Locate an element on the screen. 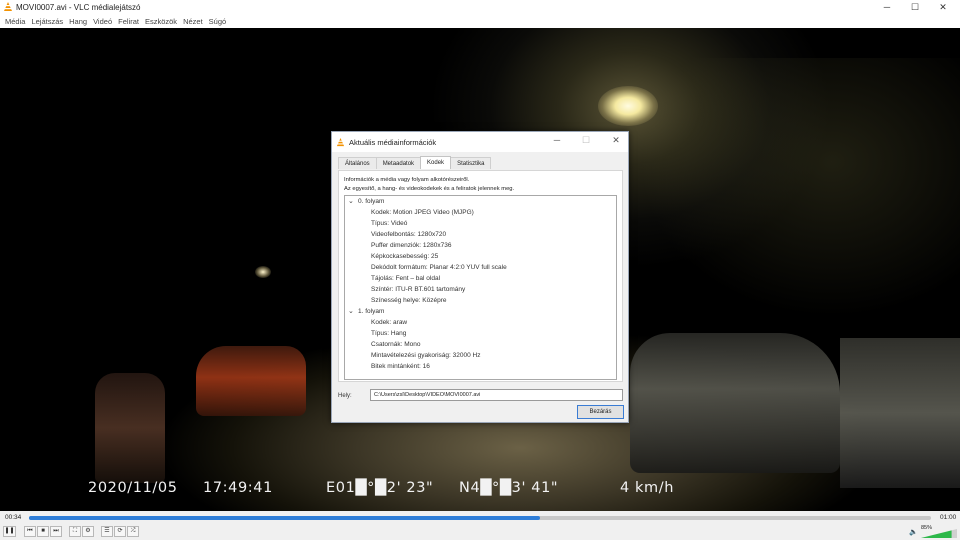  previous-button: ⏮ is located at coordinates (30, 531).